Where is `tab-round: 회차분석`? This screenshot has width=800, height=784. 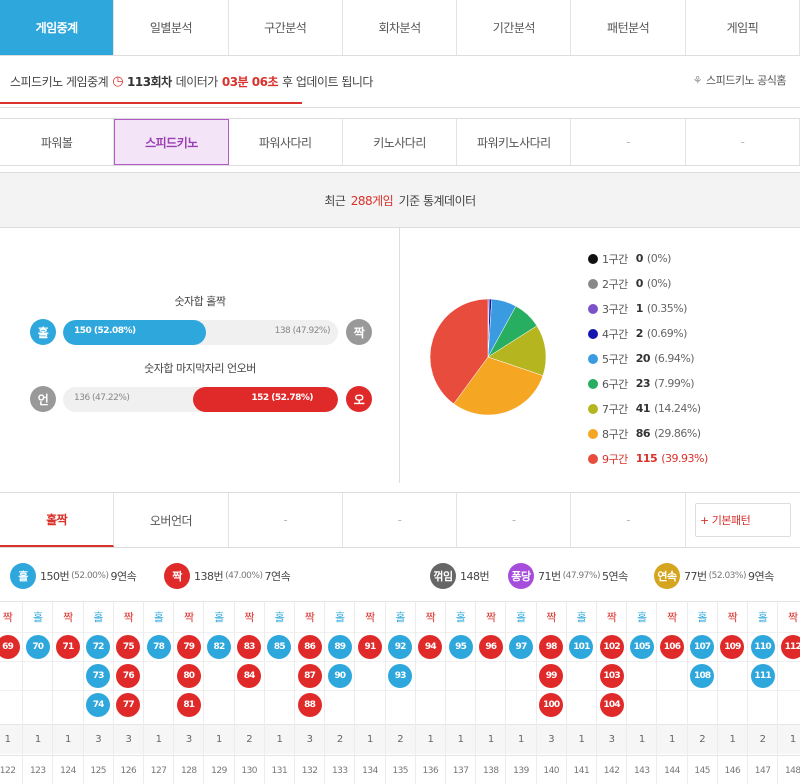 tab-round: 회차분석 is located at coordinates (400, 27).